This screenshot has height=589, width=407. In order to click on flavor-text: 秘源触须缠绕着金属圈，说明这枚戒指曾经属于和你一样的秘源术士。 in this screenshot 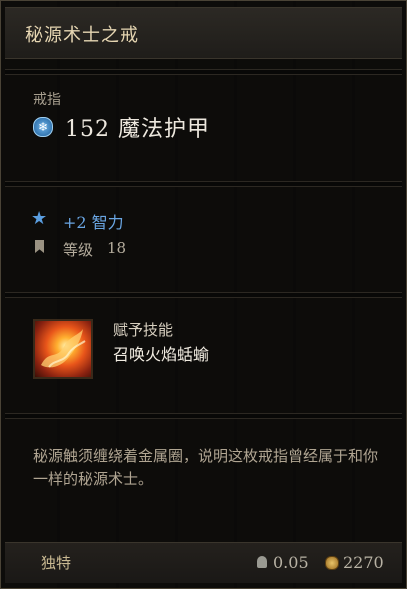, I will do `click(206, 467)`.